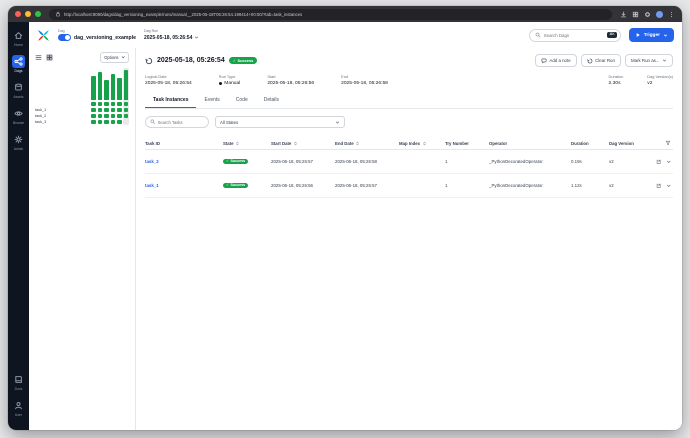 This screenshot has width=690, height=438. Describe the element at coordinates (168, 80) in the screenshot. I see `field-logical-date: Logical Date 2025-05-18, 05:26:54` at that location.